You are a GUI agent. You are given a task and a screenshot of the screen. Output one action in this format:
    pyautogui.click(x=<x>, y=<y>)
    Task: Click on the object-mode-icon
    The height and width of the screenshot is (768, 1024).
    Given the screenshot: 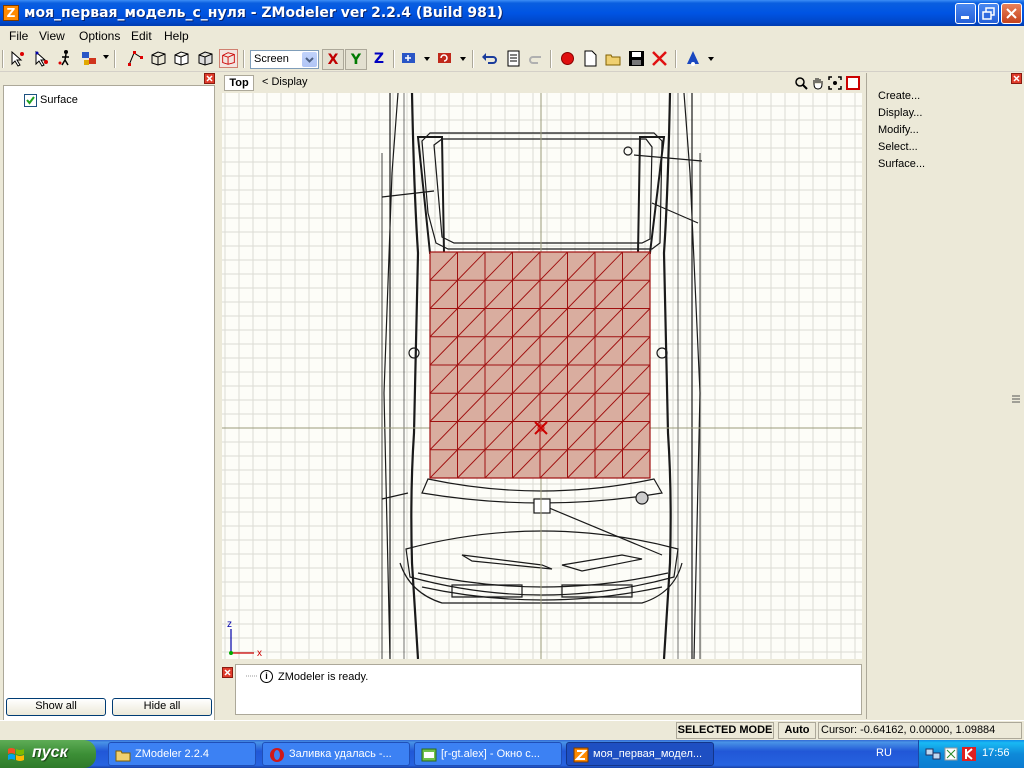 What is the action you would take?
    pyautogui.click(x=205, y=58)
    